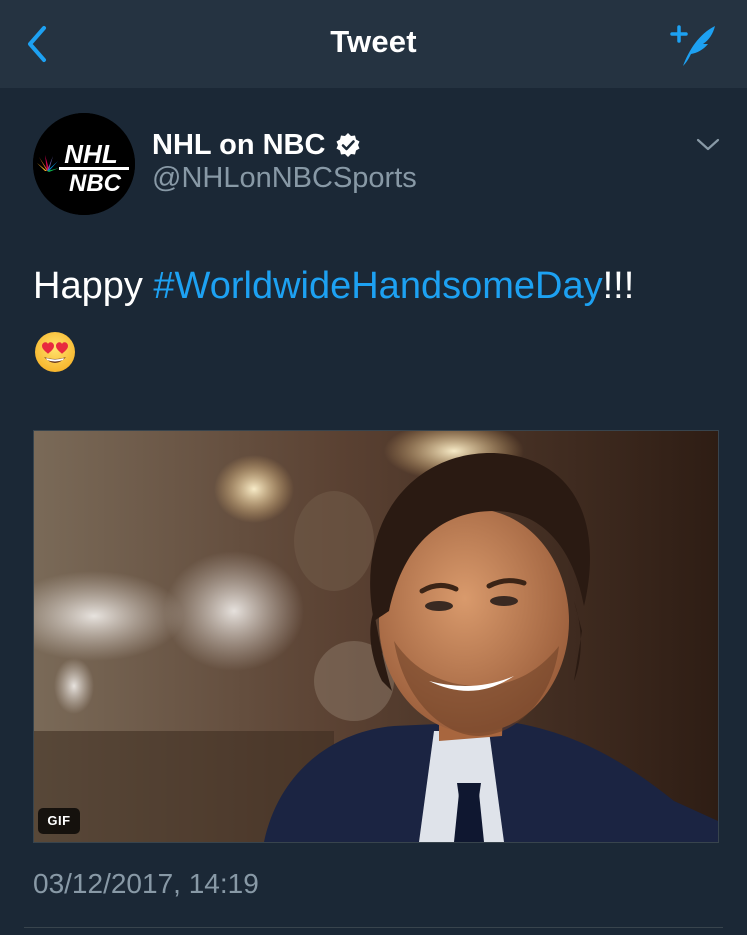  What do you see at coordinates (59, 821) in the screenshot?
I see `gif-badge: GIF` at bounding box center [59, 821].